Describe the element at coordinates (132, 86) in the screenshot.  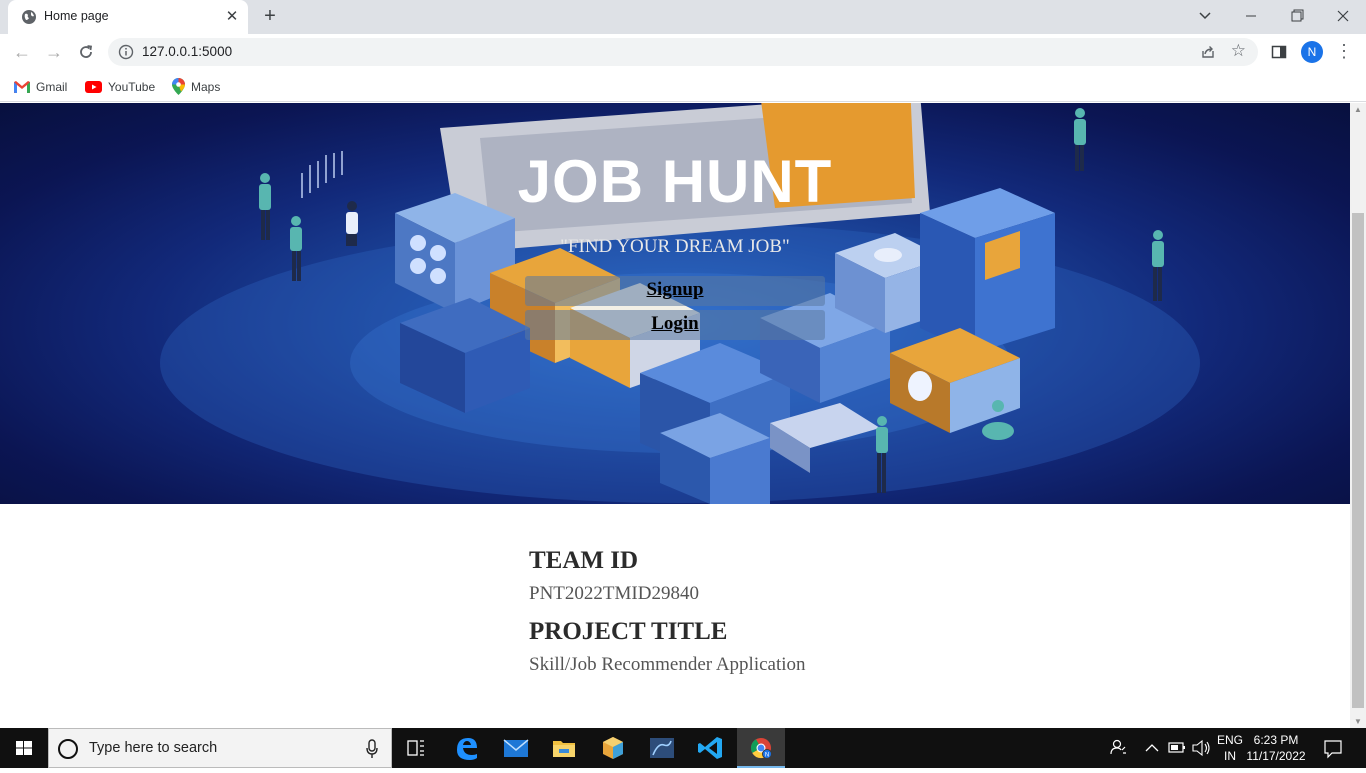
I see `bookmark-label: YouTube` at that location.